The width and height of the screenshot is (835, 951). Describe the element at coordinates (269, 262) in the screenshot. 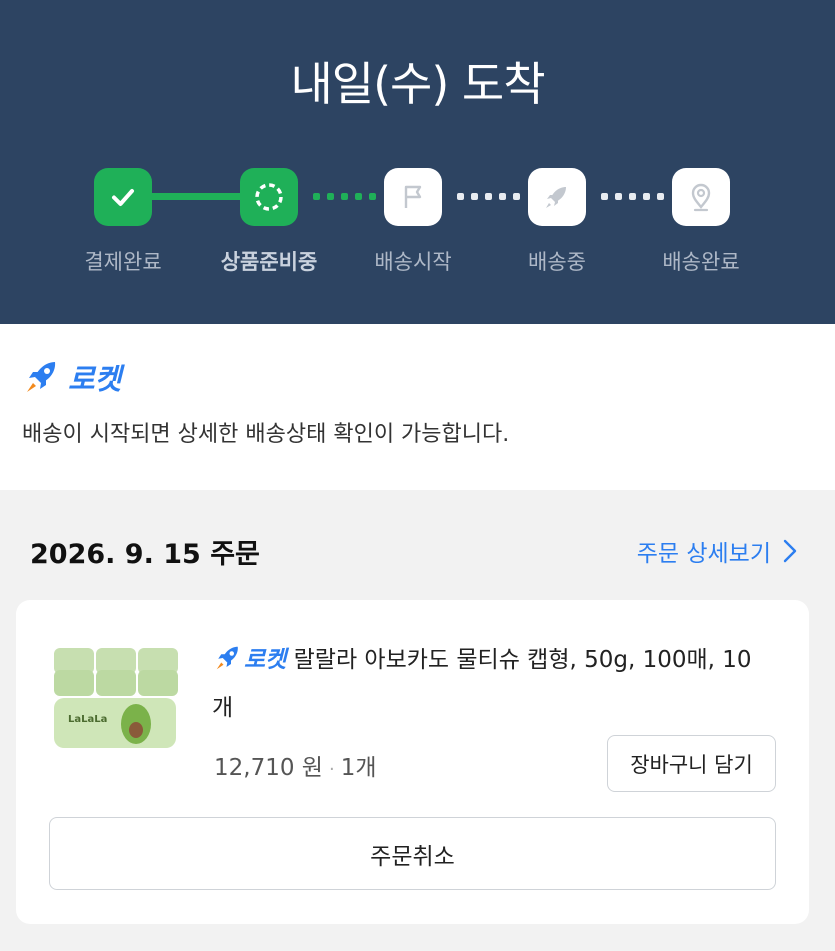

I see `step-label-preparing: 상품준비중` at that location.